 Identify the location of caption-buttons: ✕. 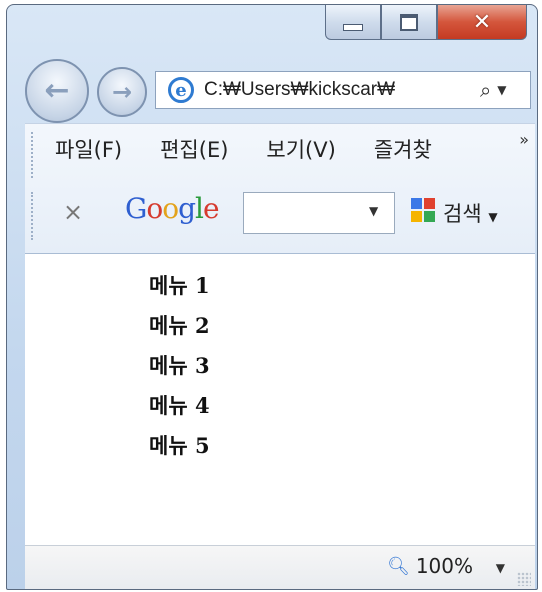
(426, 23).